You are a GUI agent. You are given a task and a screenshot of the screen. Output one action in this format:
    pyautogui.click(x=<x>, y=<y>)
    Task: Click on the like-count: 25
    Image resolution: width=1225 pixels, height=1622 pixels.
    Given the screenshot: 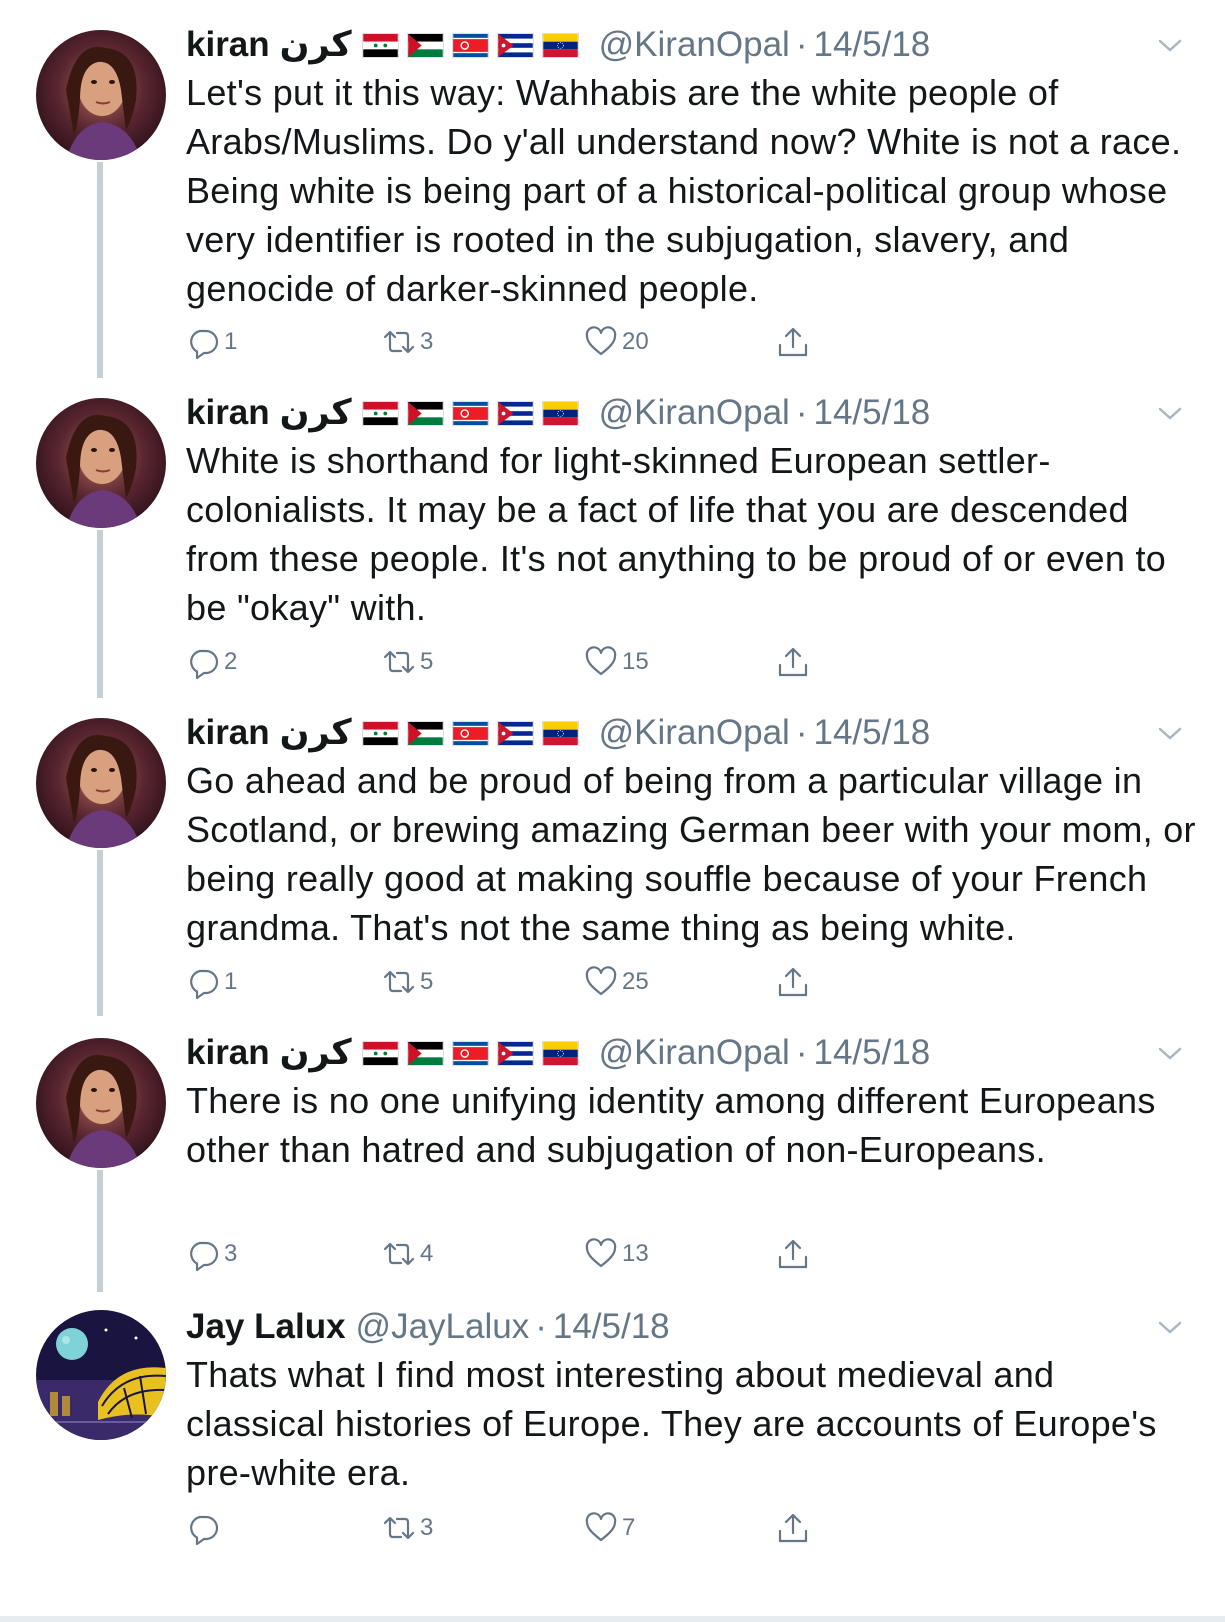 What is the action you would take?
    pyautogui.click(x=635, y=981)
    